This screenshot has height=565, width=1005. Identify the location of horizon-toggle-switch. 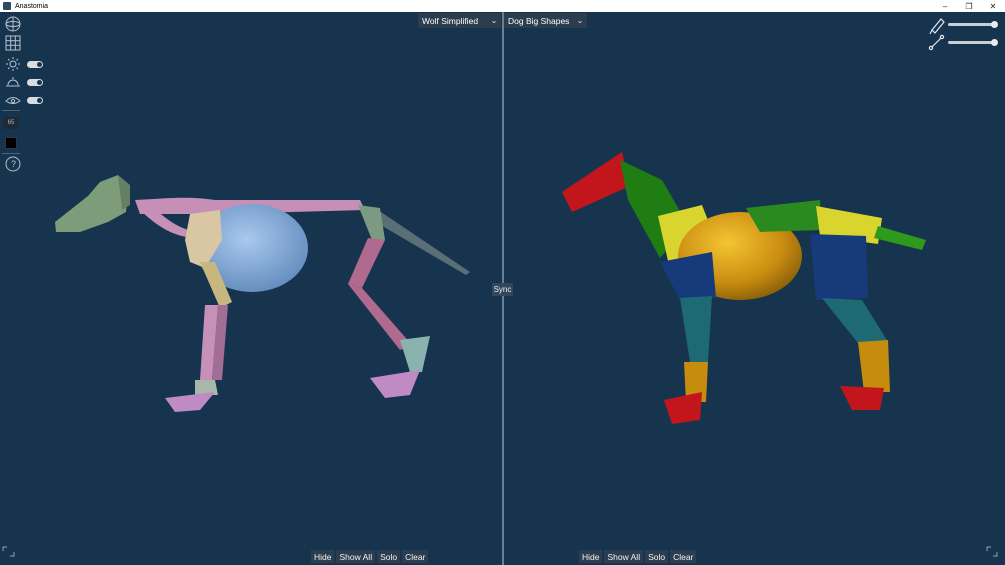
(35, 82).